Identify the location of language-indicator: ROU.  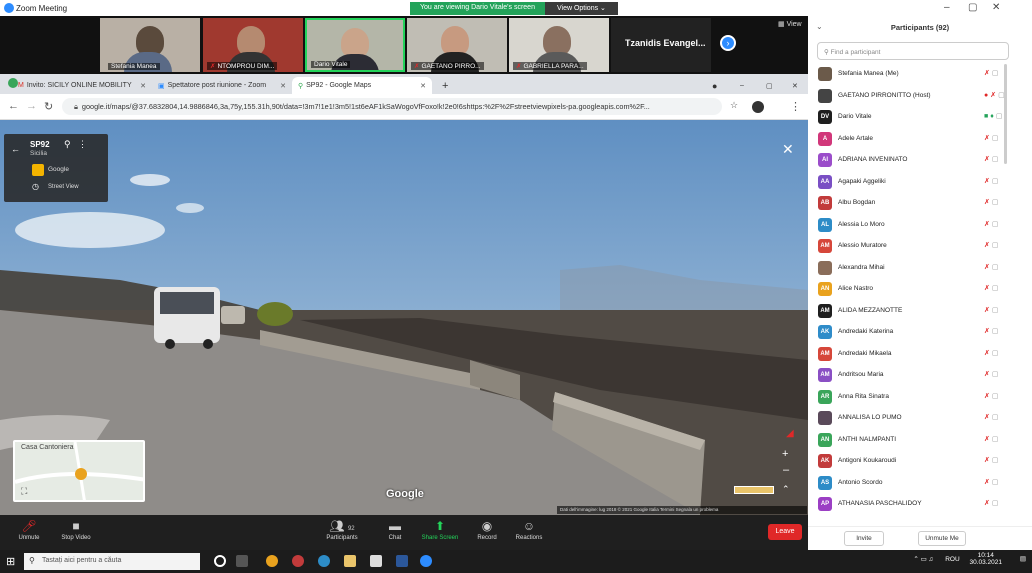
(952, 559).